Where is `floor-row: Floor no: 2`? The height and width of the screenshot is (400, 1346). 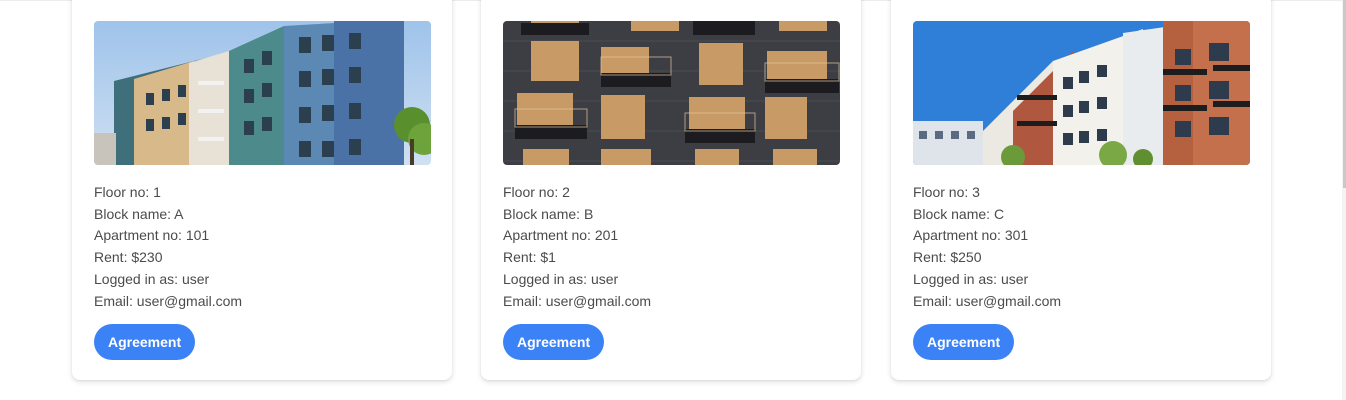 floor-row: Floor no: 2 is located at coordinates (577, 193).